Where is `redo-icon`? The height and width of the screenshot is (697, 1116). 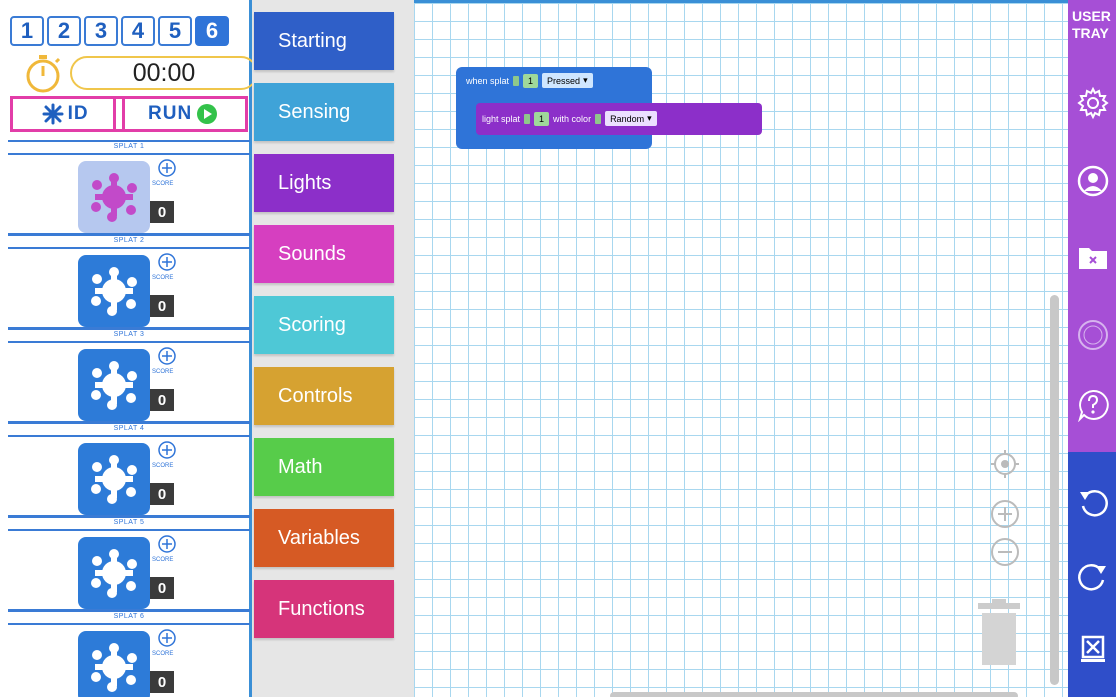 redo-icon is located at coordinates (1093, 577).